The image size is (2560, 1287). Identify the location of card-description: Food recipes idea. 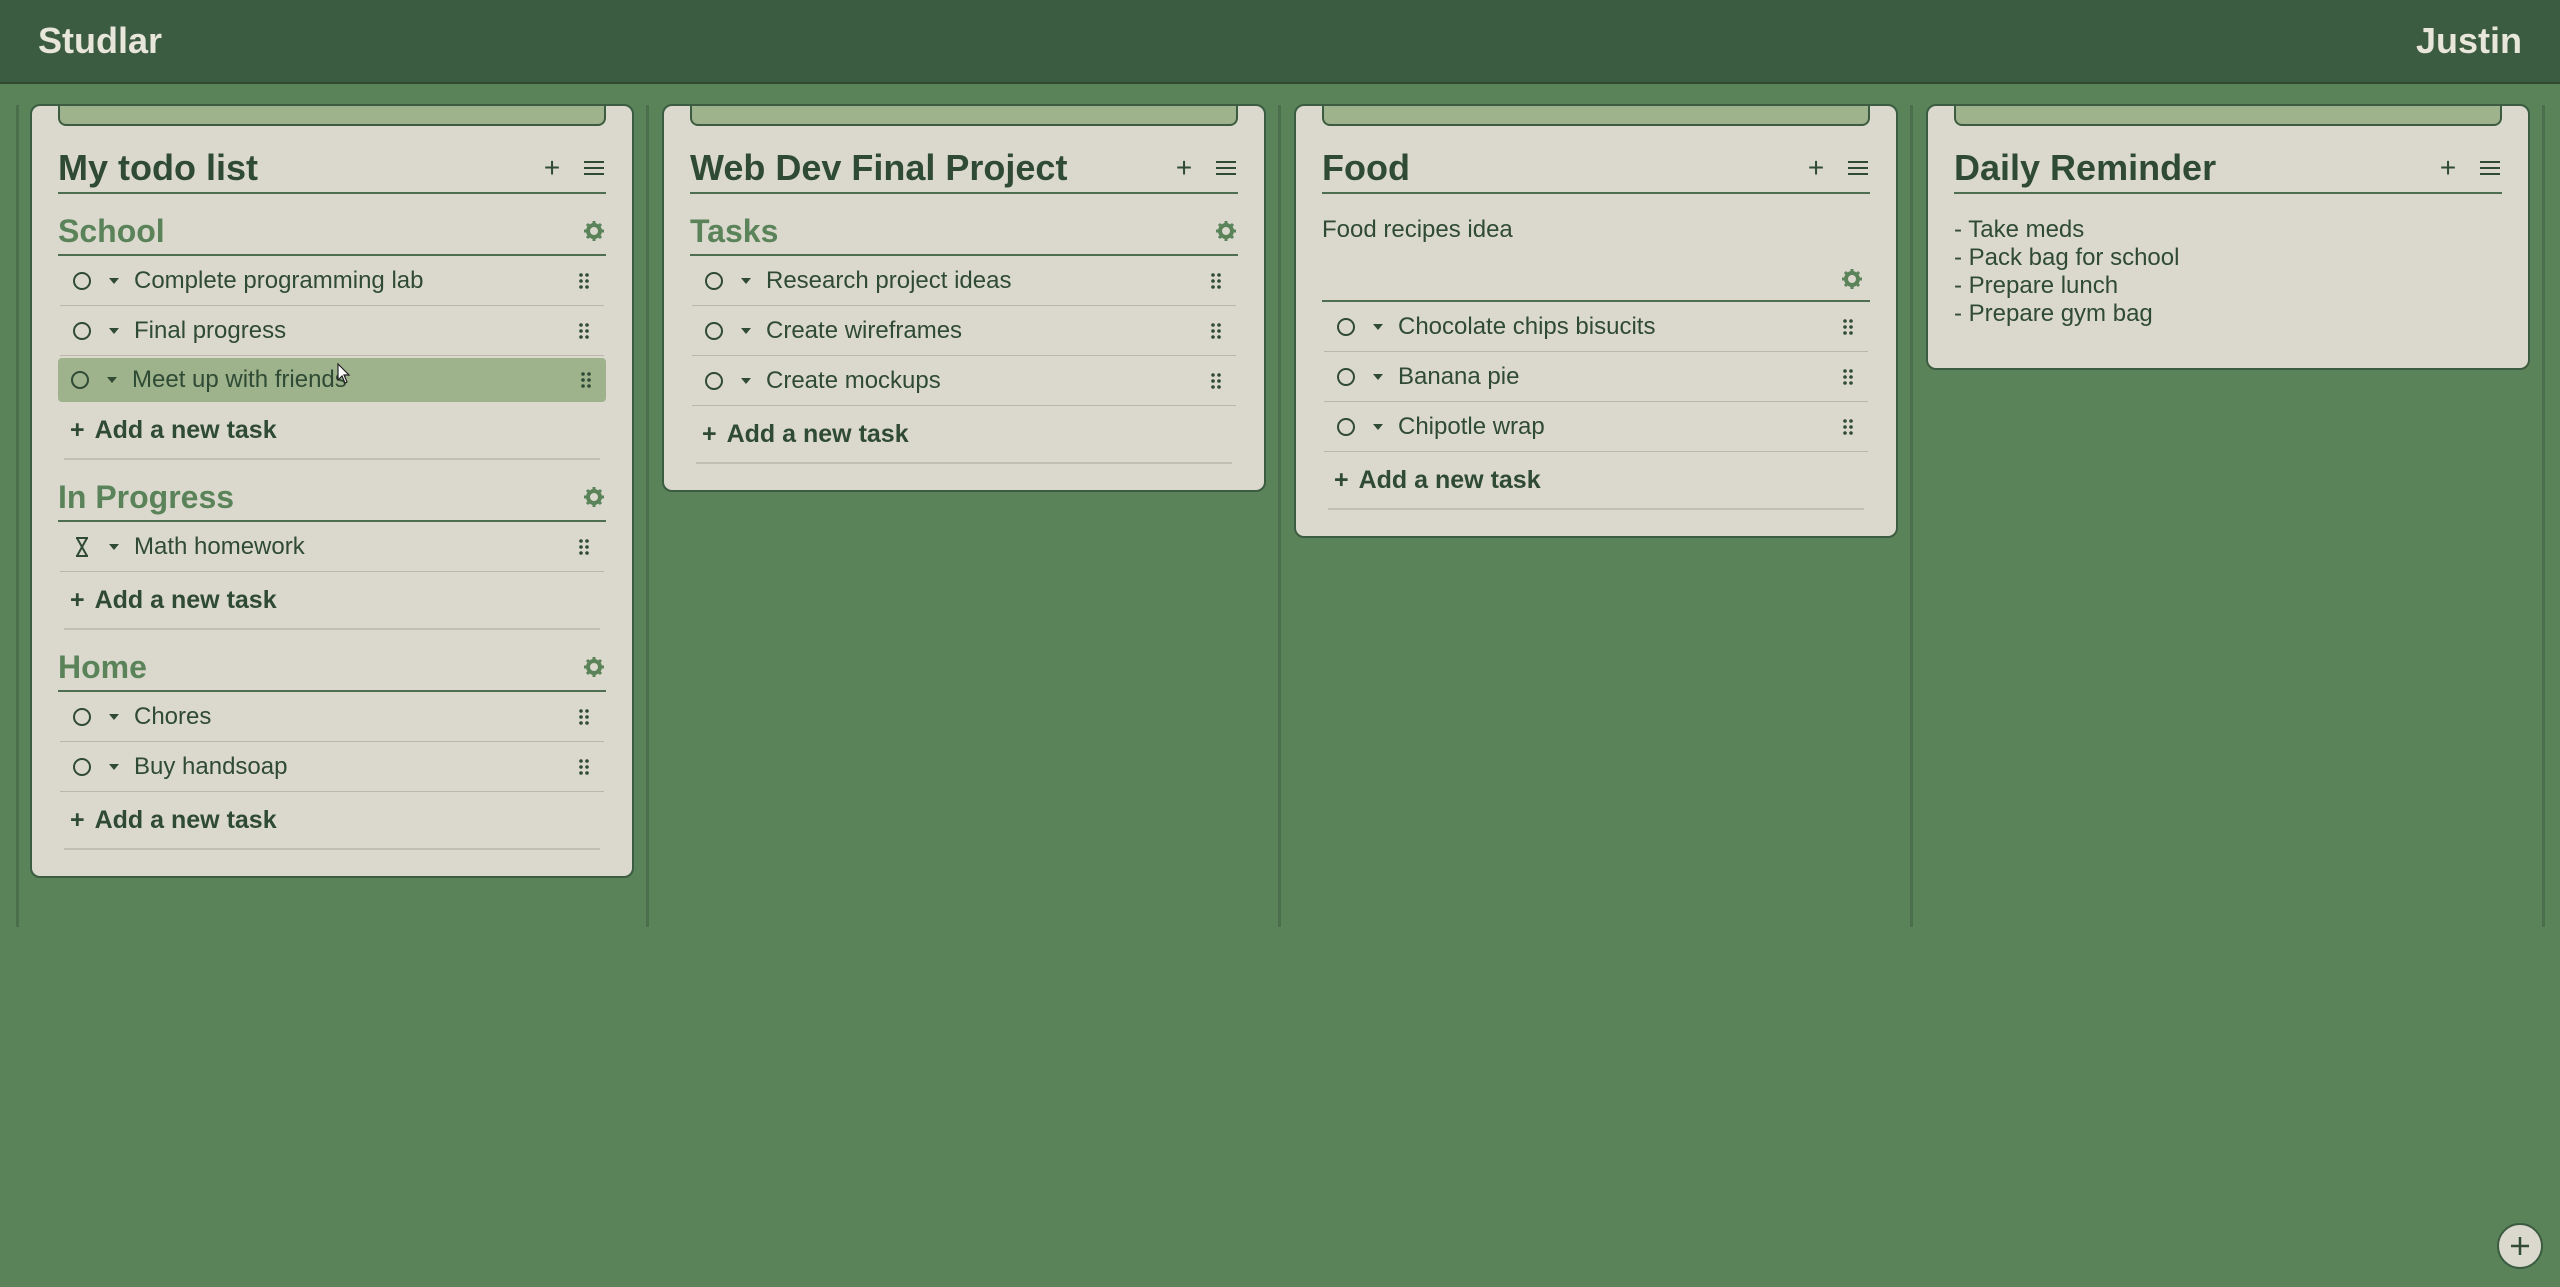
(1417, 229).